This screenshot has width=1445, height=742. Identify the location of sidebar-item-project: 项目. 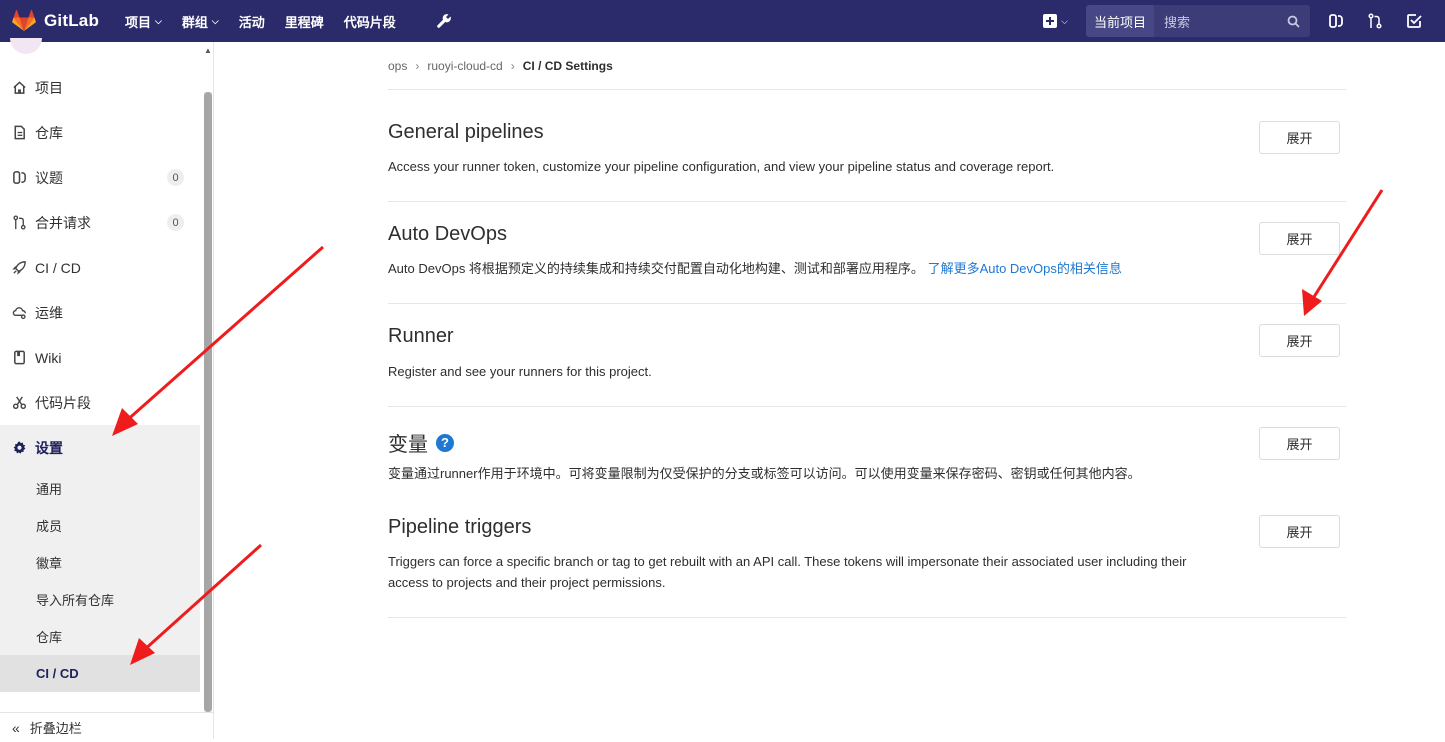
(100, 87).